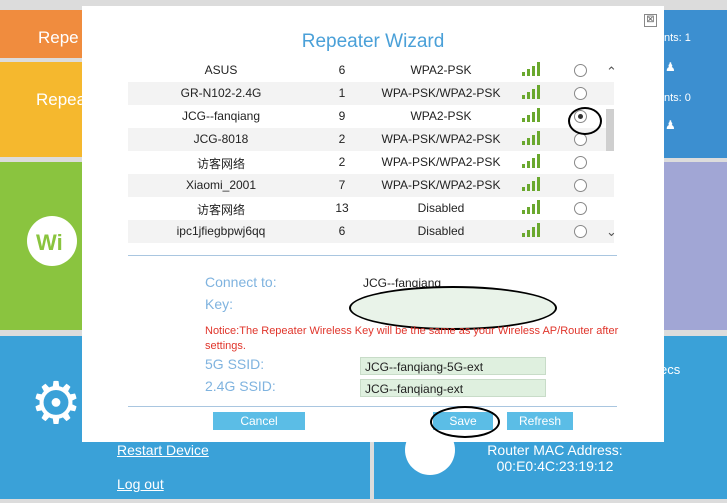 Image resolution: width=727 pixels, height=503 pixels. I want to click on close-icon: ⊠, so click(650, 20).